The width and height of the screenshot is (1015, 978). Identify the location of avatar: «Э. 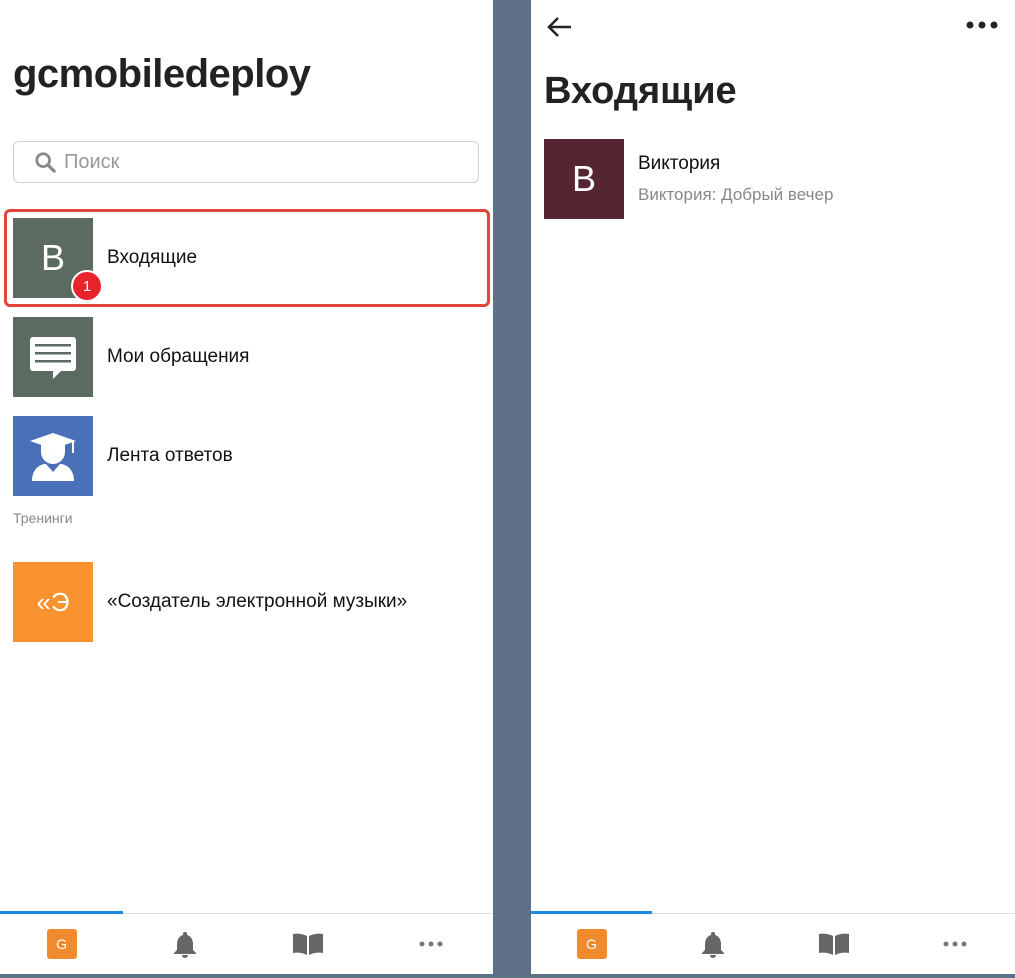
(53, 602).